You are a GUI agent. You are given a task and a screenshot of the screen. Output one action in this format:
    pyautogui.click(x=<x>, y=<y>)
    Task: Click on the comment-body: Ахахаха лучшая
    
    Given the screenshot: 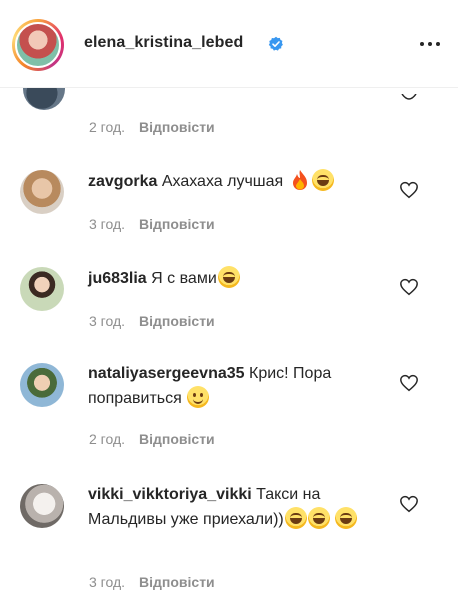 What is the action you would take?
    pyautogui.click(x=222, y=181)
    